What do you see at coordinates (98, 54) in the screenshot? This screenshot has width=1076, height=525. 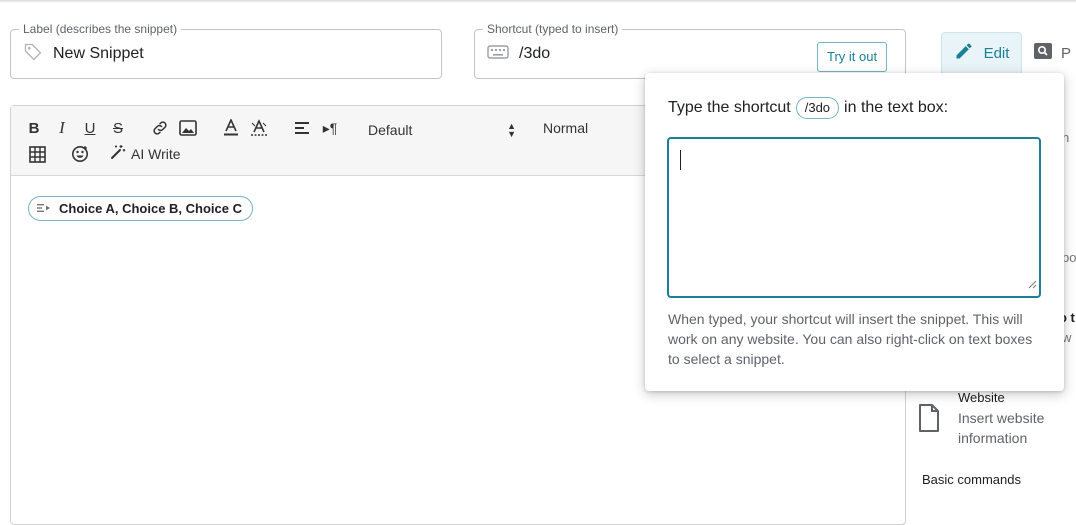 I see `label-input: New Snippet` at bounding box center [98, 54].